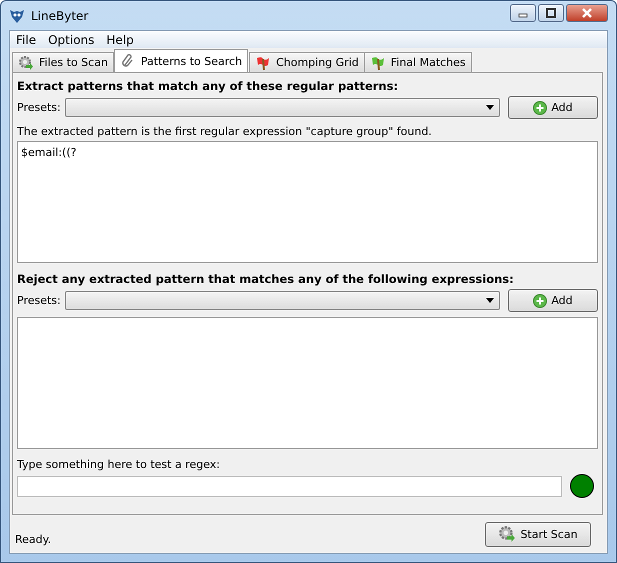  Describe the element at coordinates (307, 62) in the screenshot. I see `tab: Chomping Grid` at that location.